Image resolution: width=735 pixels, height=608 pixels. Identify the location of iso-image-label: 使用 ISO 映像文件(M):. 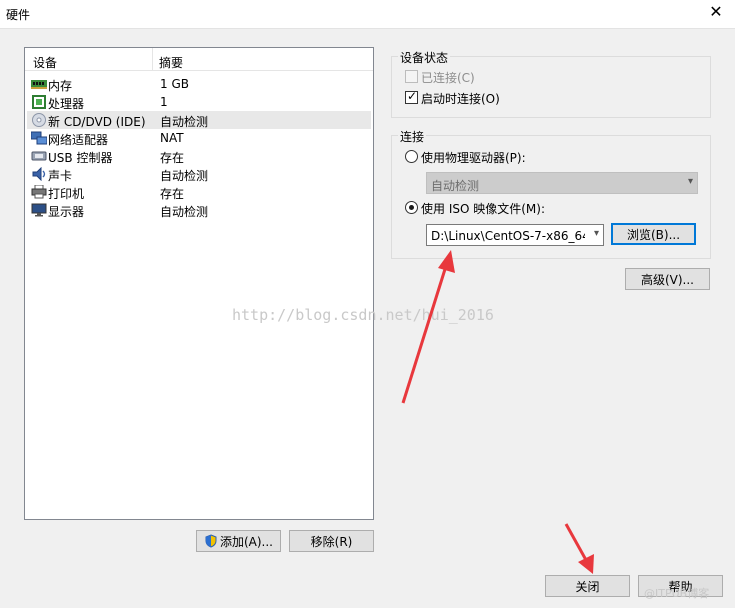
(483, 209).